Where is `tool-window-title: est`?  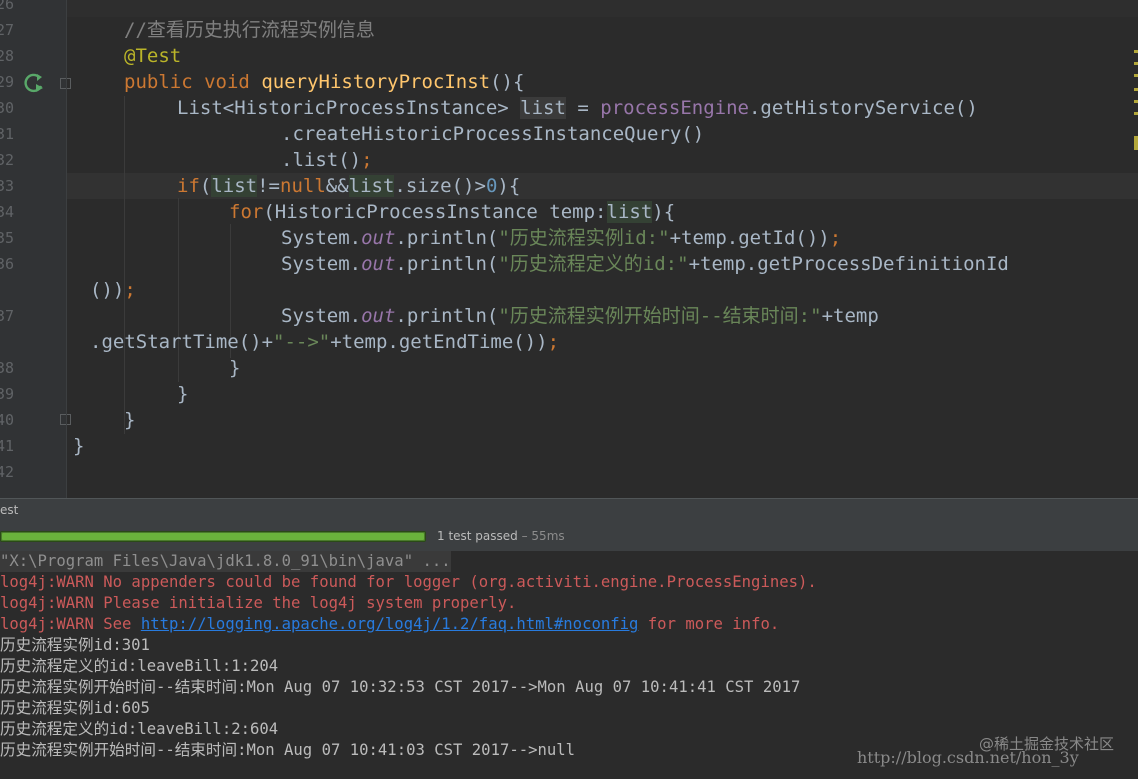
tool-window-title: est is located at coordinates (9, 510).